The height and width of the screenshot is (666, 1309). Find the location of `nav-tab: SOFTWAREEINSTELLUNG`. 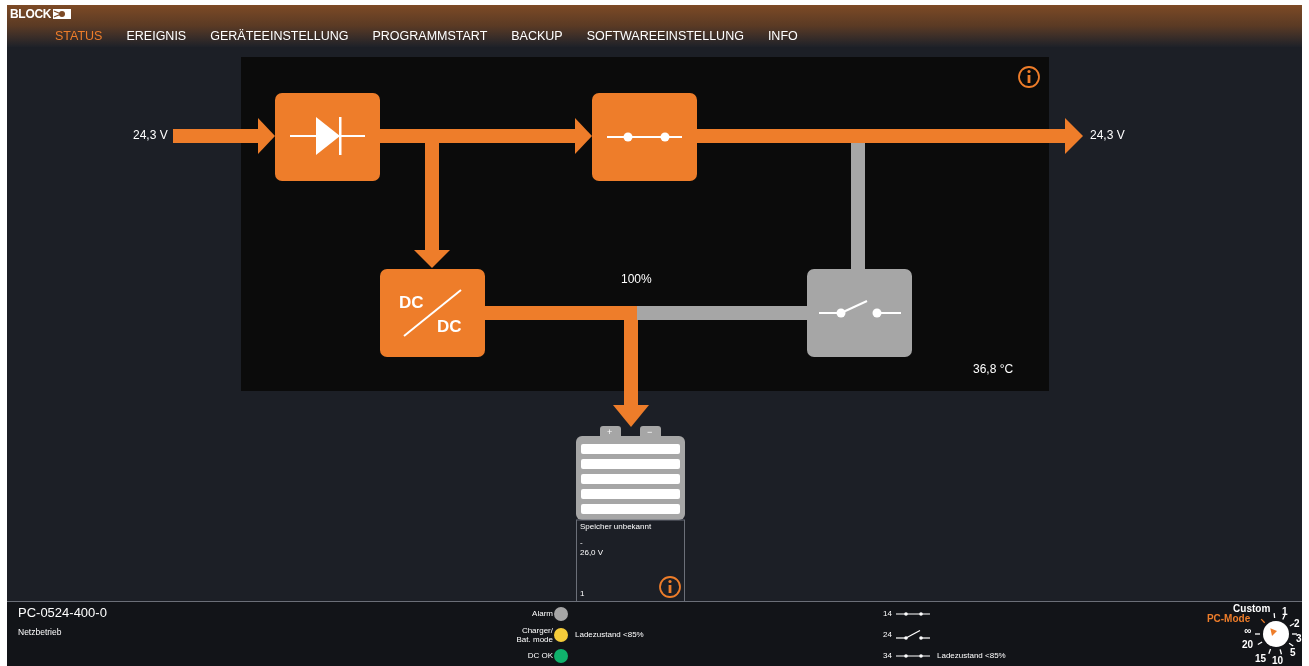

nav-tab: SOFTWAREEINSTELLUNG is located at coordinates (665, 36).